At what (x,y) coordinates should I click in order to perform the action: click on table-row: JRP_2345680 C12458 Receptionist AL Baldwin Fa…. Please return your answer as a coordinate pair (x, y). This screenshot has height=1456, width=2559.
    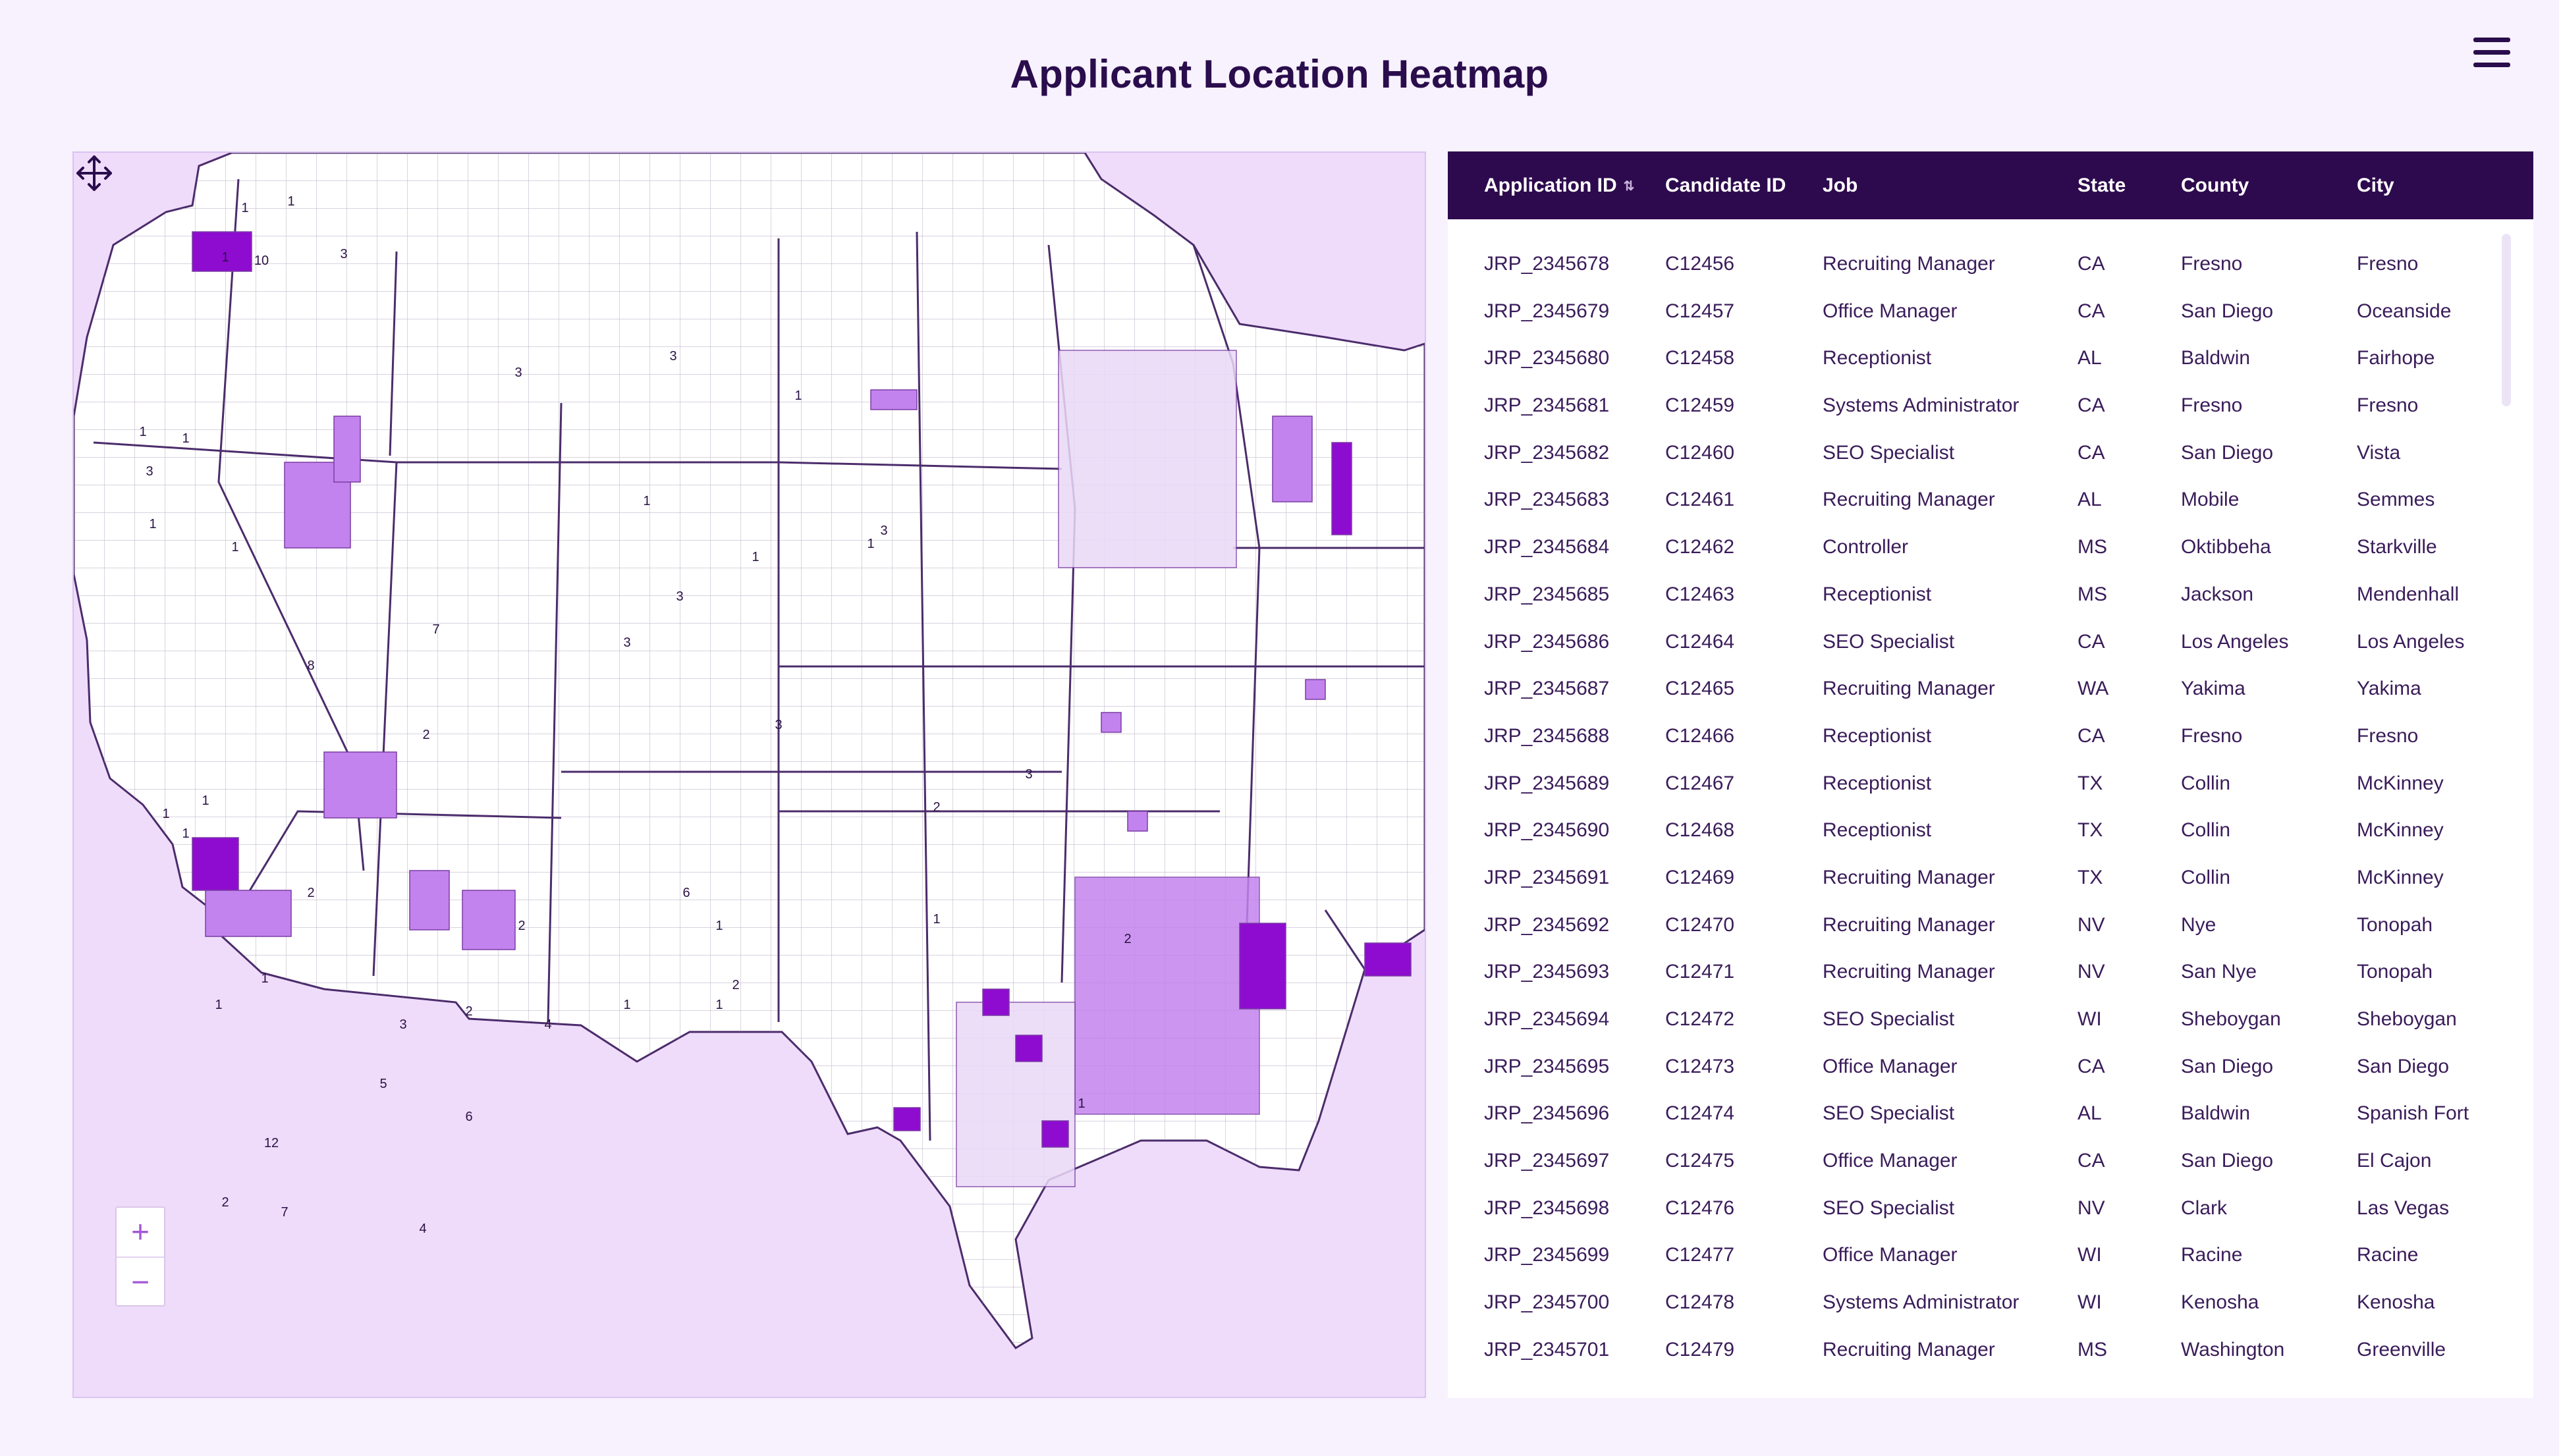
    Looking at the image, I should click on (1990, 358).